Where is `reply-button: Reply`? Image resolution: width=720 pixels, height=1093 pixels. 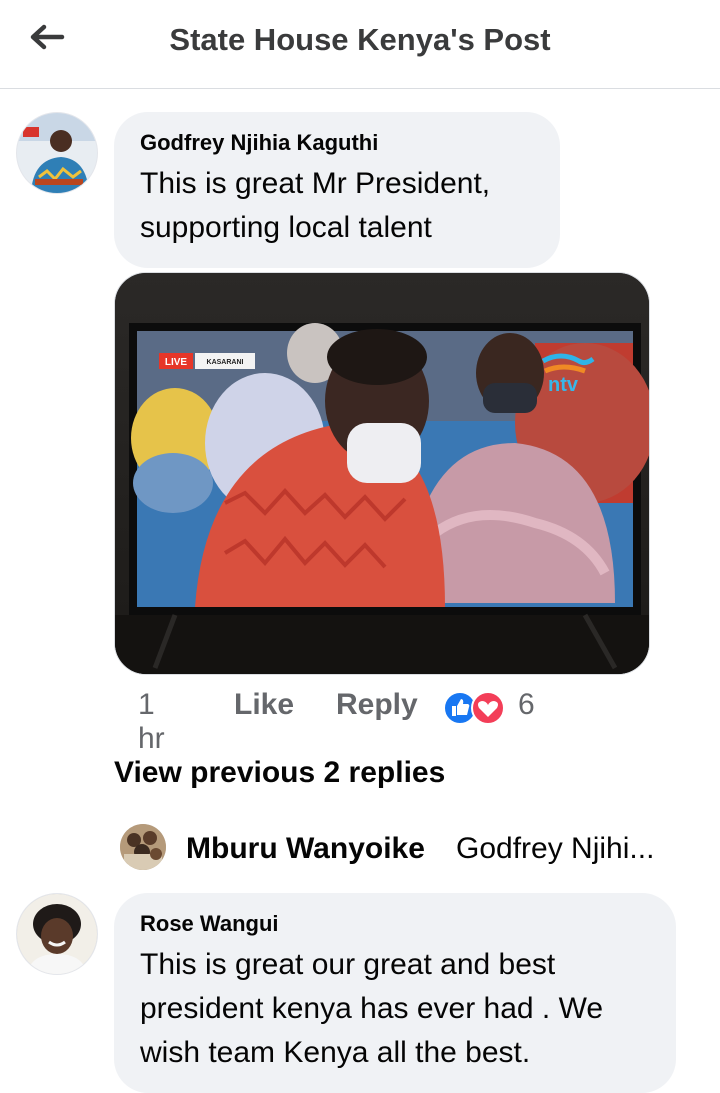 reply-button: Reply is located at coordinates (377, 705).